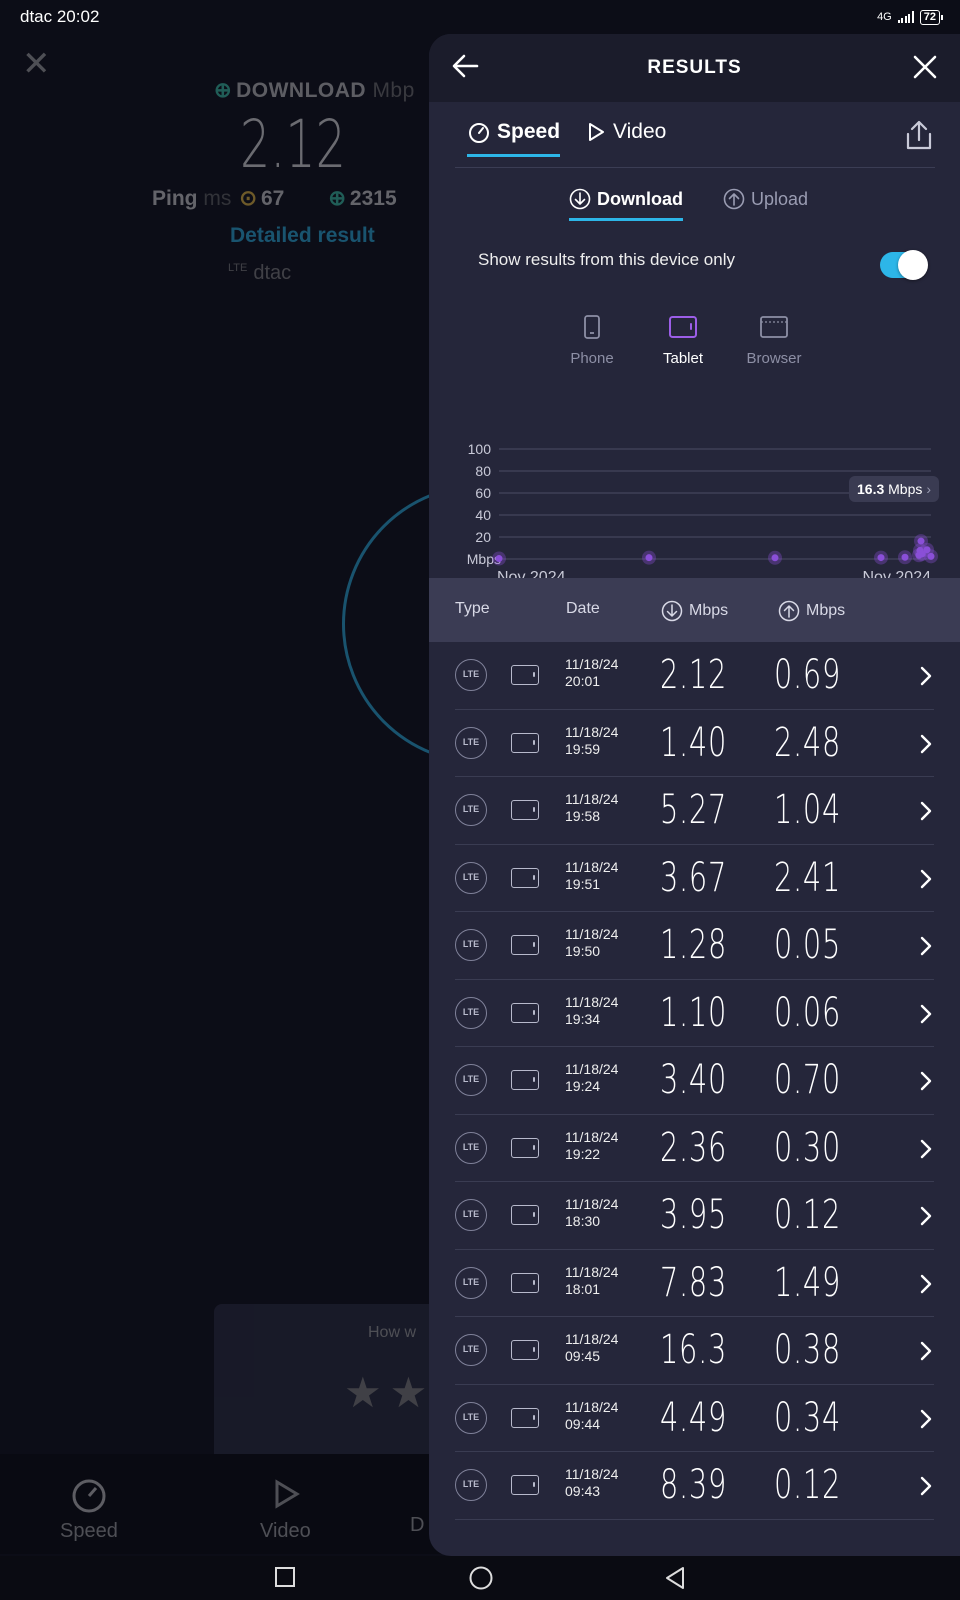  I want to click on download-speed: 1.40, so click(694, 742).